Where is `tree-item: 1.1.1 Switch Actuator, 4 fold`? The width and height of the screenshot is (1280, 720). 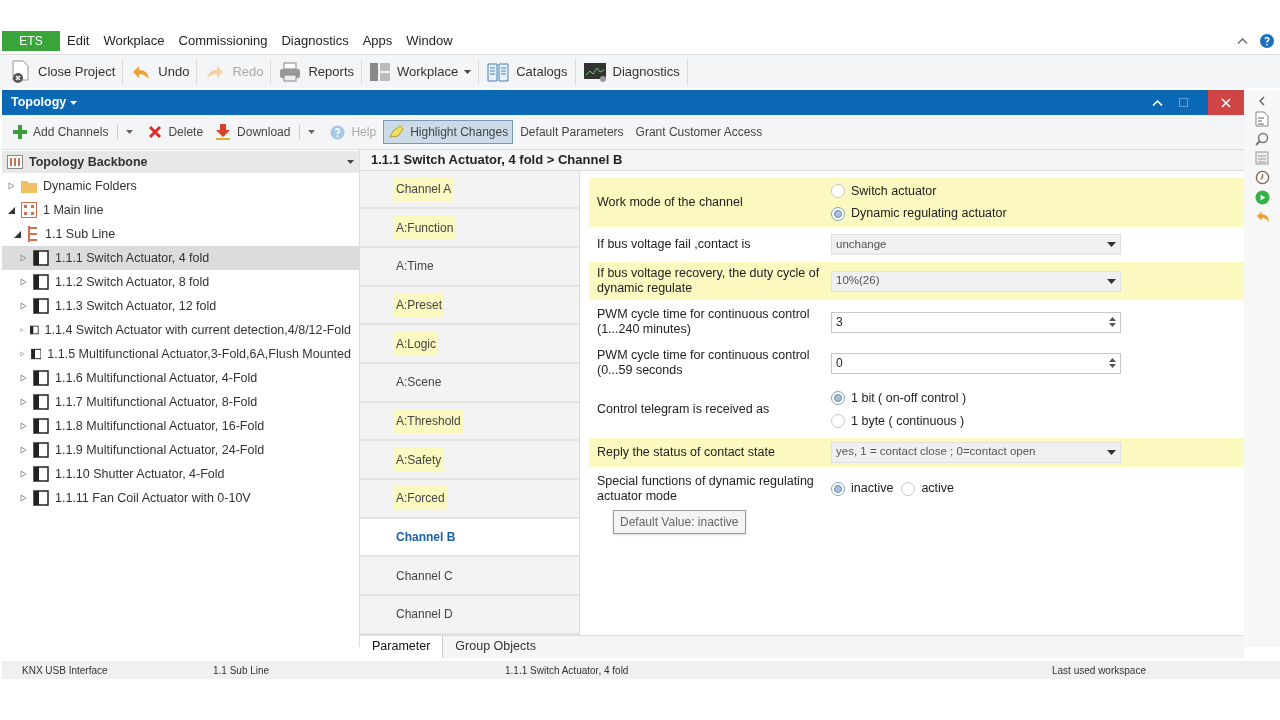
tree-item: 1.1.1 Switch Actuator, 4 fold is located at coordinates (180, 258).